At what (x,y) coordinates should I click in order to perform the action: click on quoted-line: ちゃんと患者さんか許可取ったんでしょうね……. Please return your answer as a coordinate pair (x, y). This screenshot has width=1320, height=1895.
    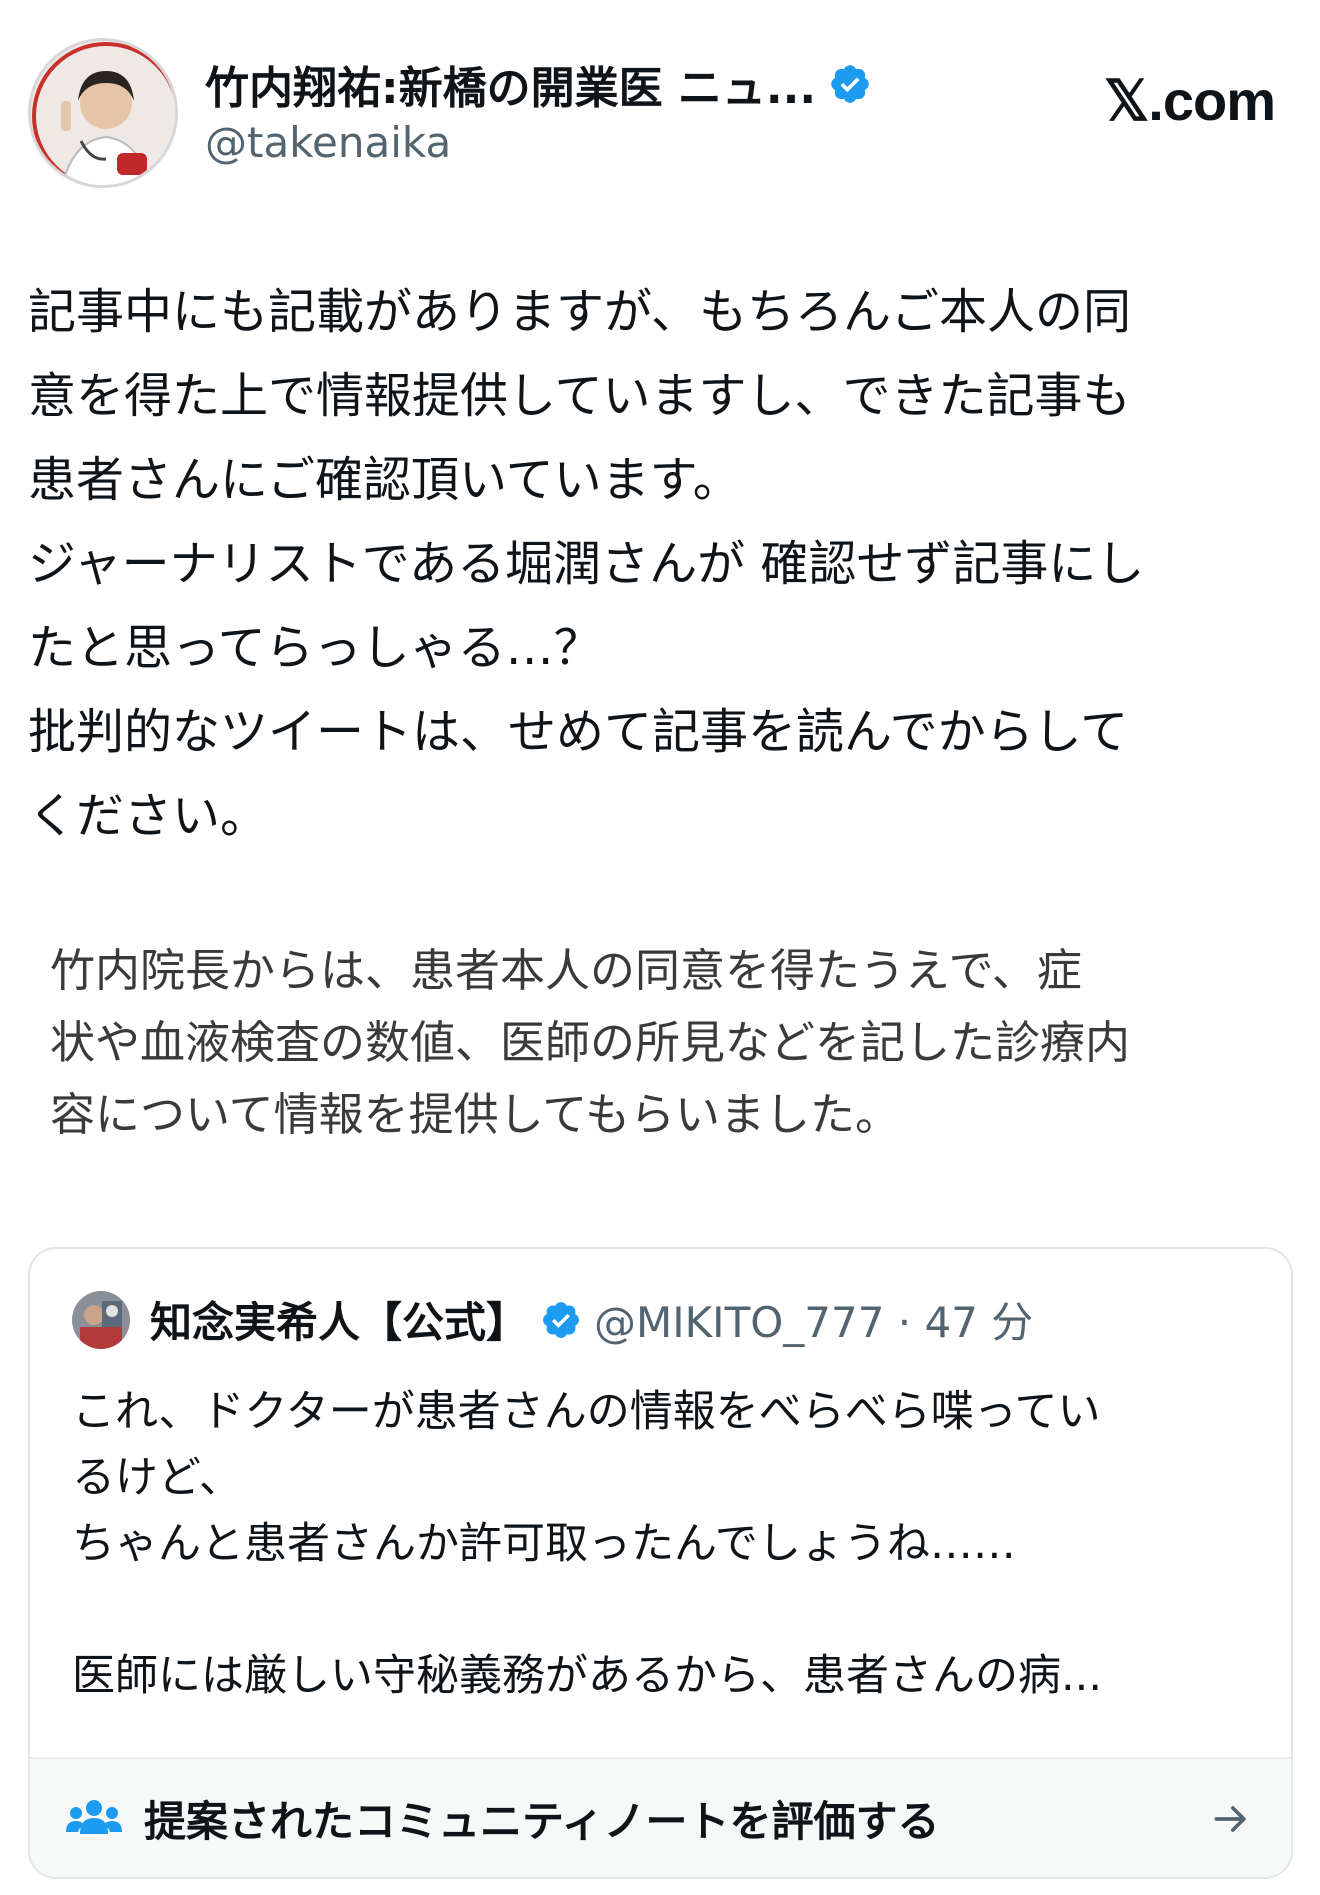
    Looking at the image, I should click on (544, 1544).